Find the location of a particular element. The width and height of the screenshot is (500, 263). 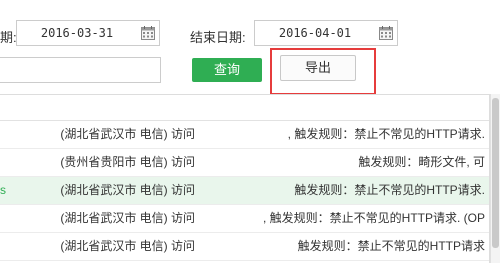

scrollbar-thumb is located at coordinates (495, 173).